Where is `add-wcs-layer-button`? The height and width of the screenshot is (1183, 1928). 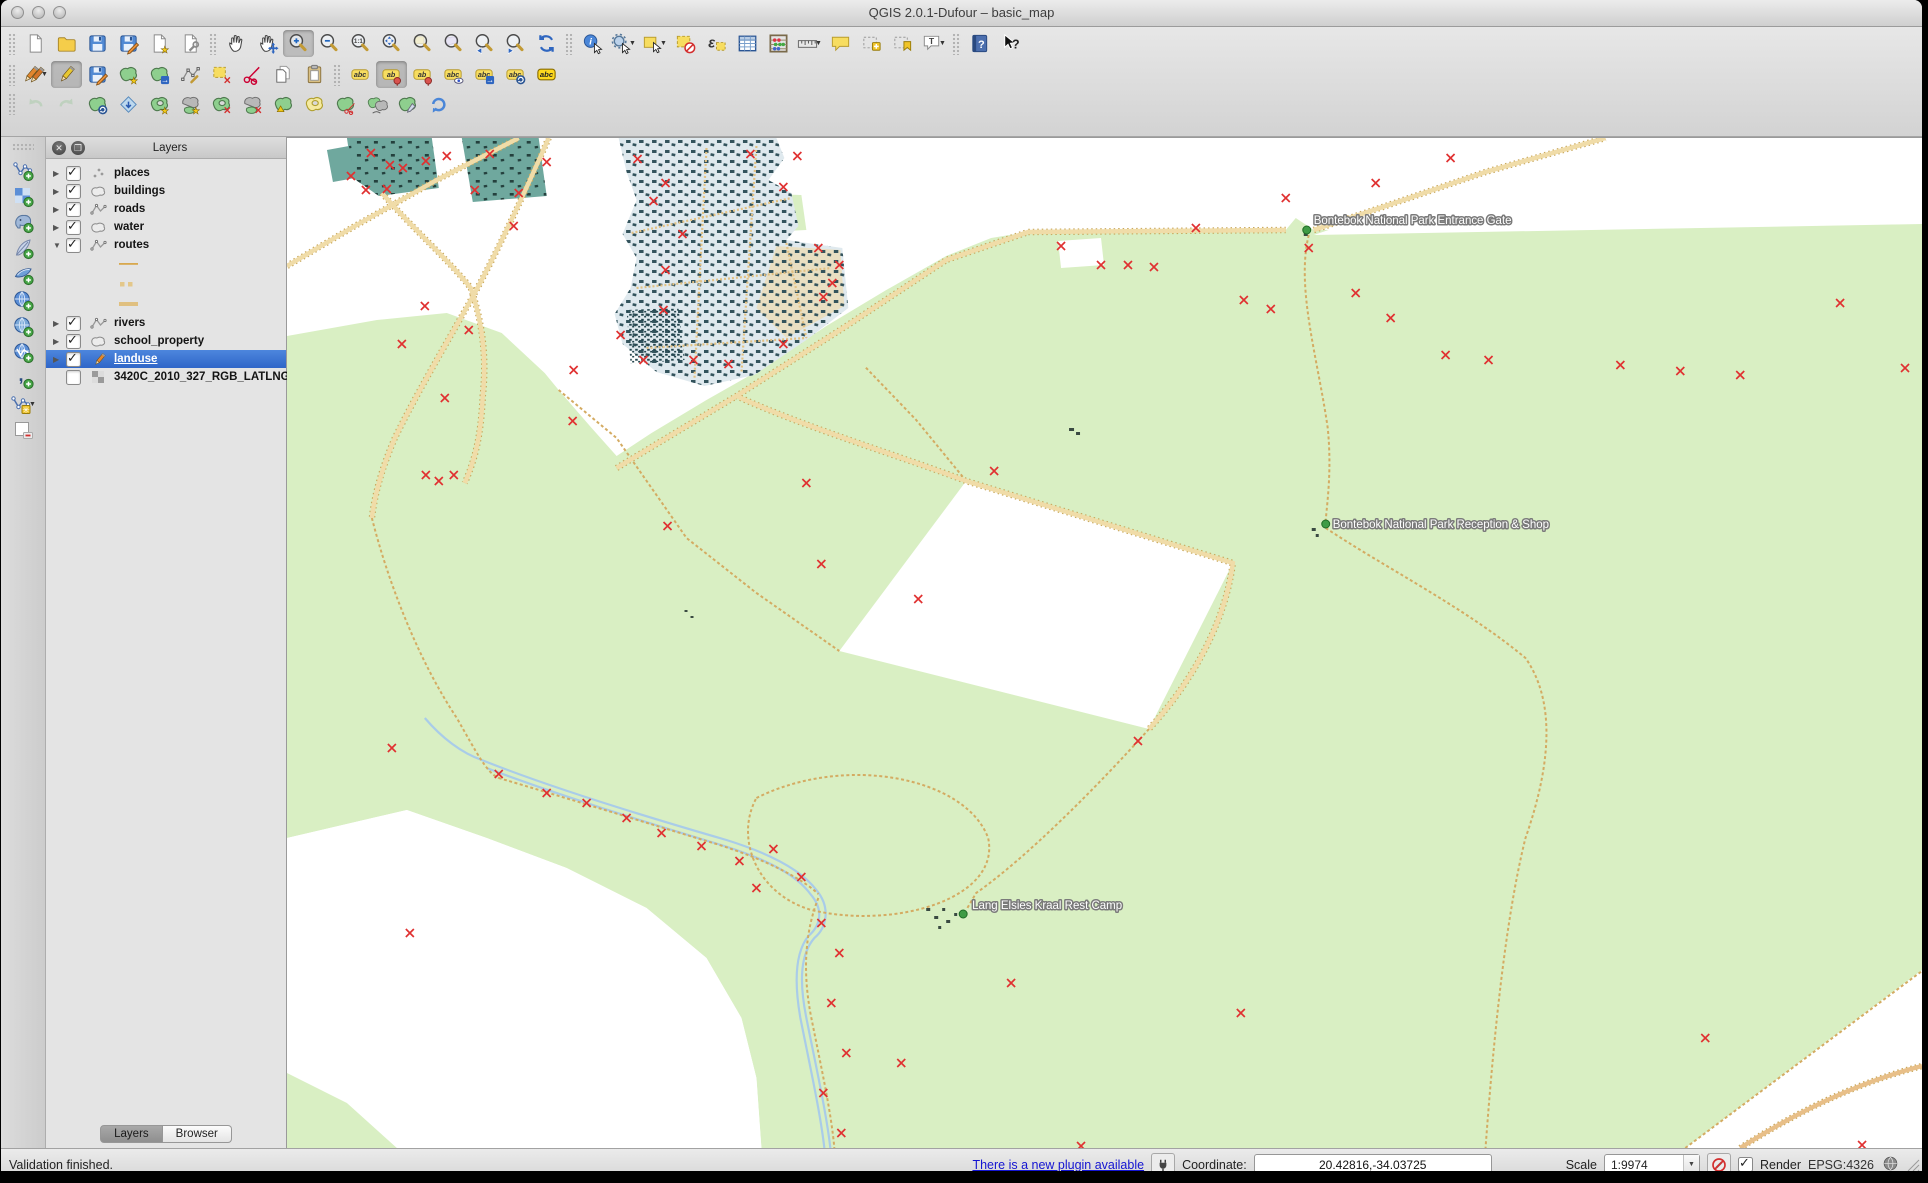 add-wcs-layer-button is located at coordinates (23, 326).